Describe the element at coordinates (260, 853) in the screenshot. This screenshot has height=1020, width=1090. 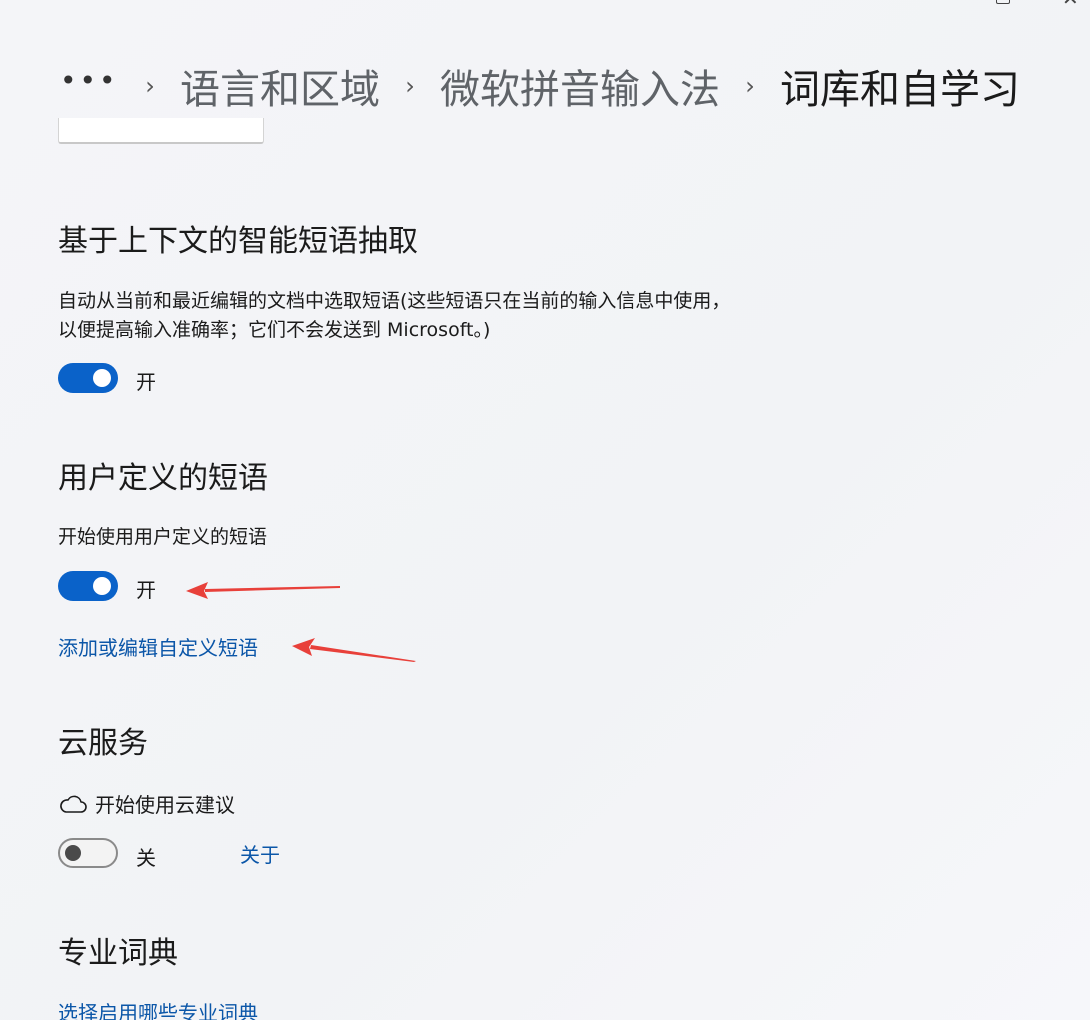
I see `about-cloud-link: 关于` at that location.